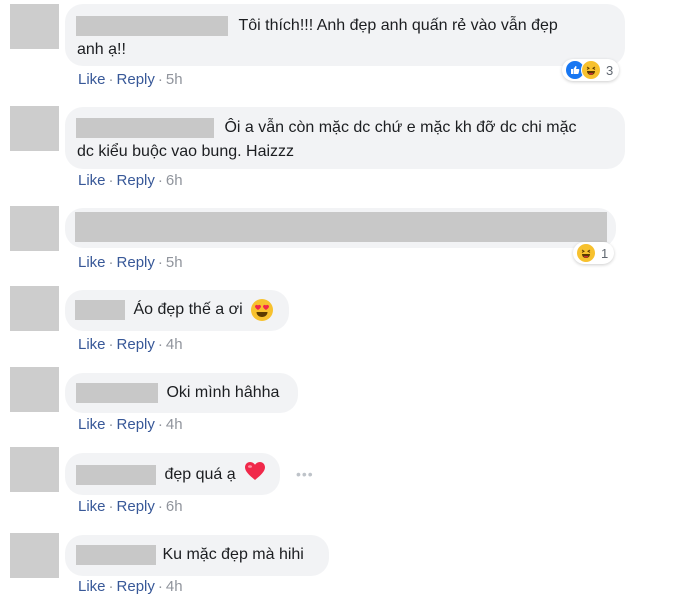 This screenshot has height=603, width=674. I want to click on redacted-comment-content, so click(341, 227).